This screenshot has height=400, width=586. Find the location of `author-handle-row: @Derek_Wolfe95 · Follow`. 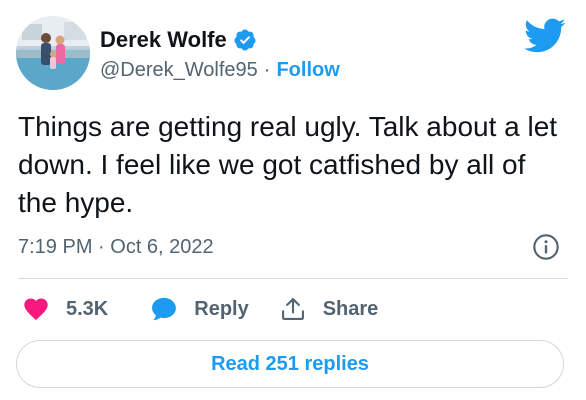

author-handle-row: @Derek_Wolfe95 · Follow is located at coordinates (220, 70).